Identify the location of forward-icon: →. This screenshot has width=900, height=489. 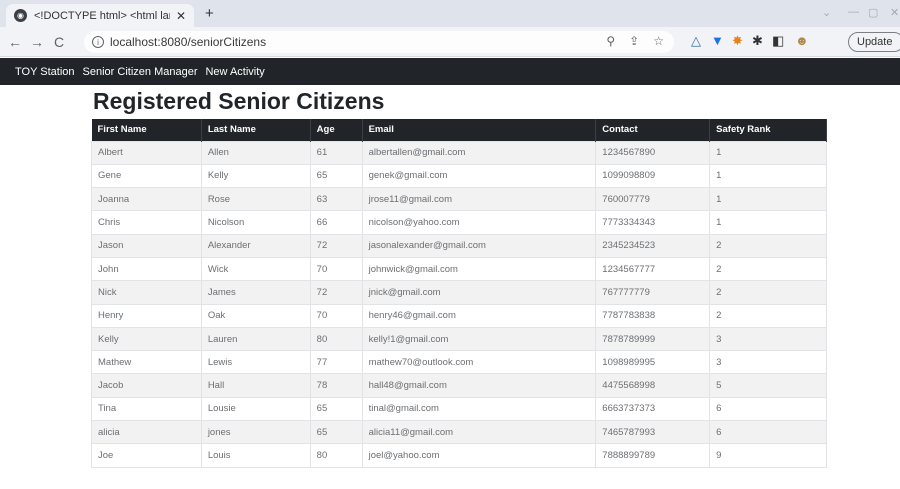
(37, 42).